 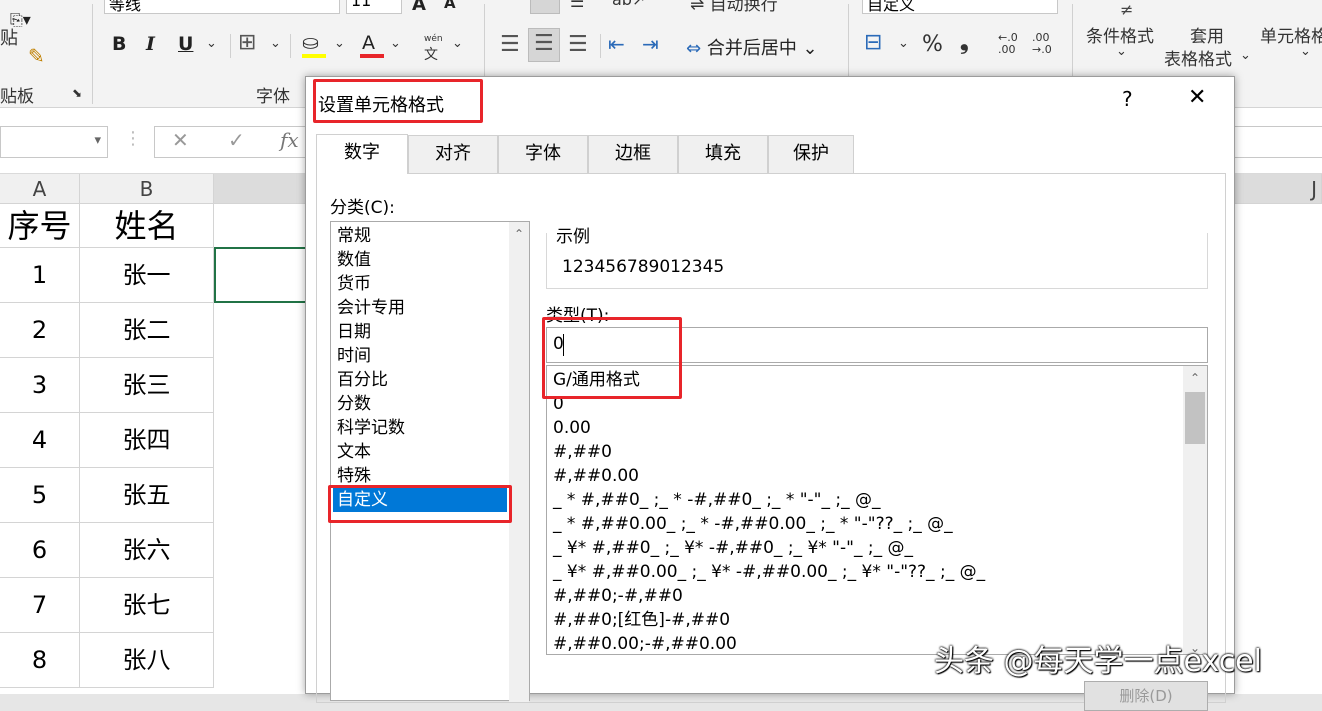 I want to click on clipboard-launcher-icon: ⬊, so click(x=77, y=93).